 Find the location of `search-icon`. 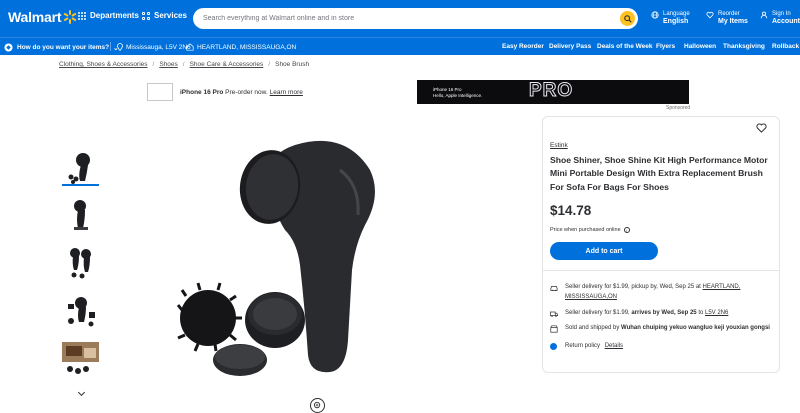

search-icon is located at coordinates (627, 18).